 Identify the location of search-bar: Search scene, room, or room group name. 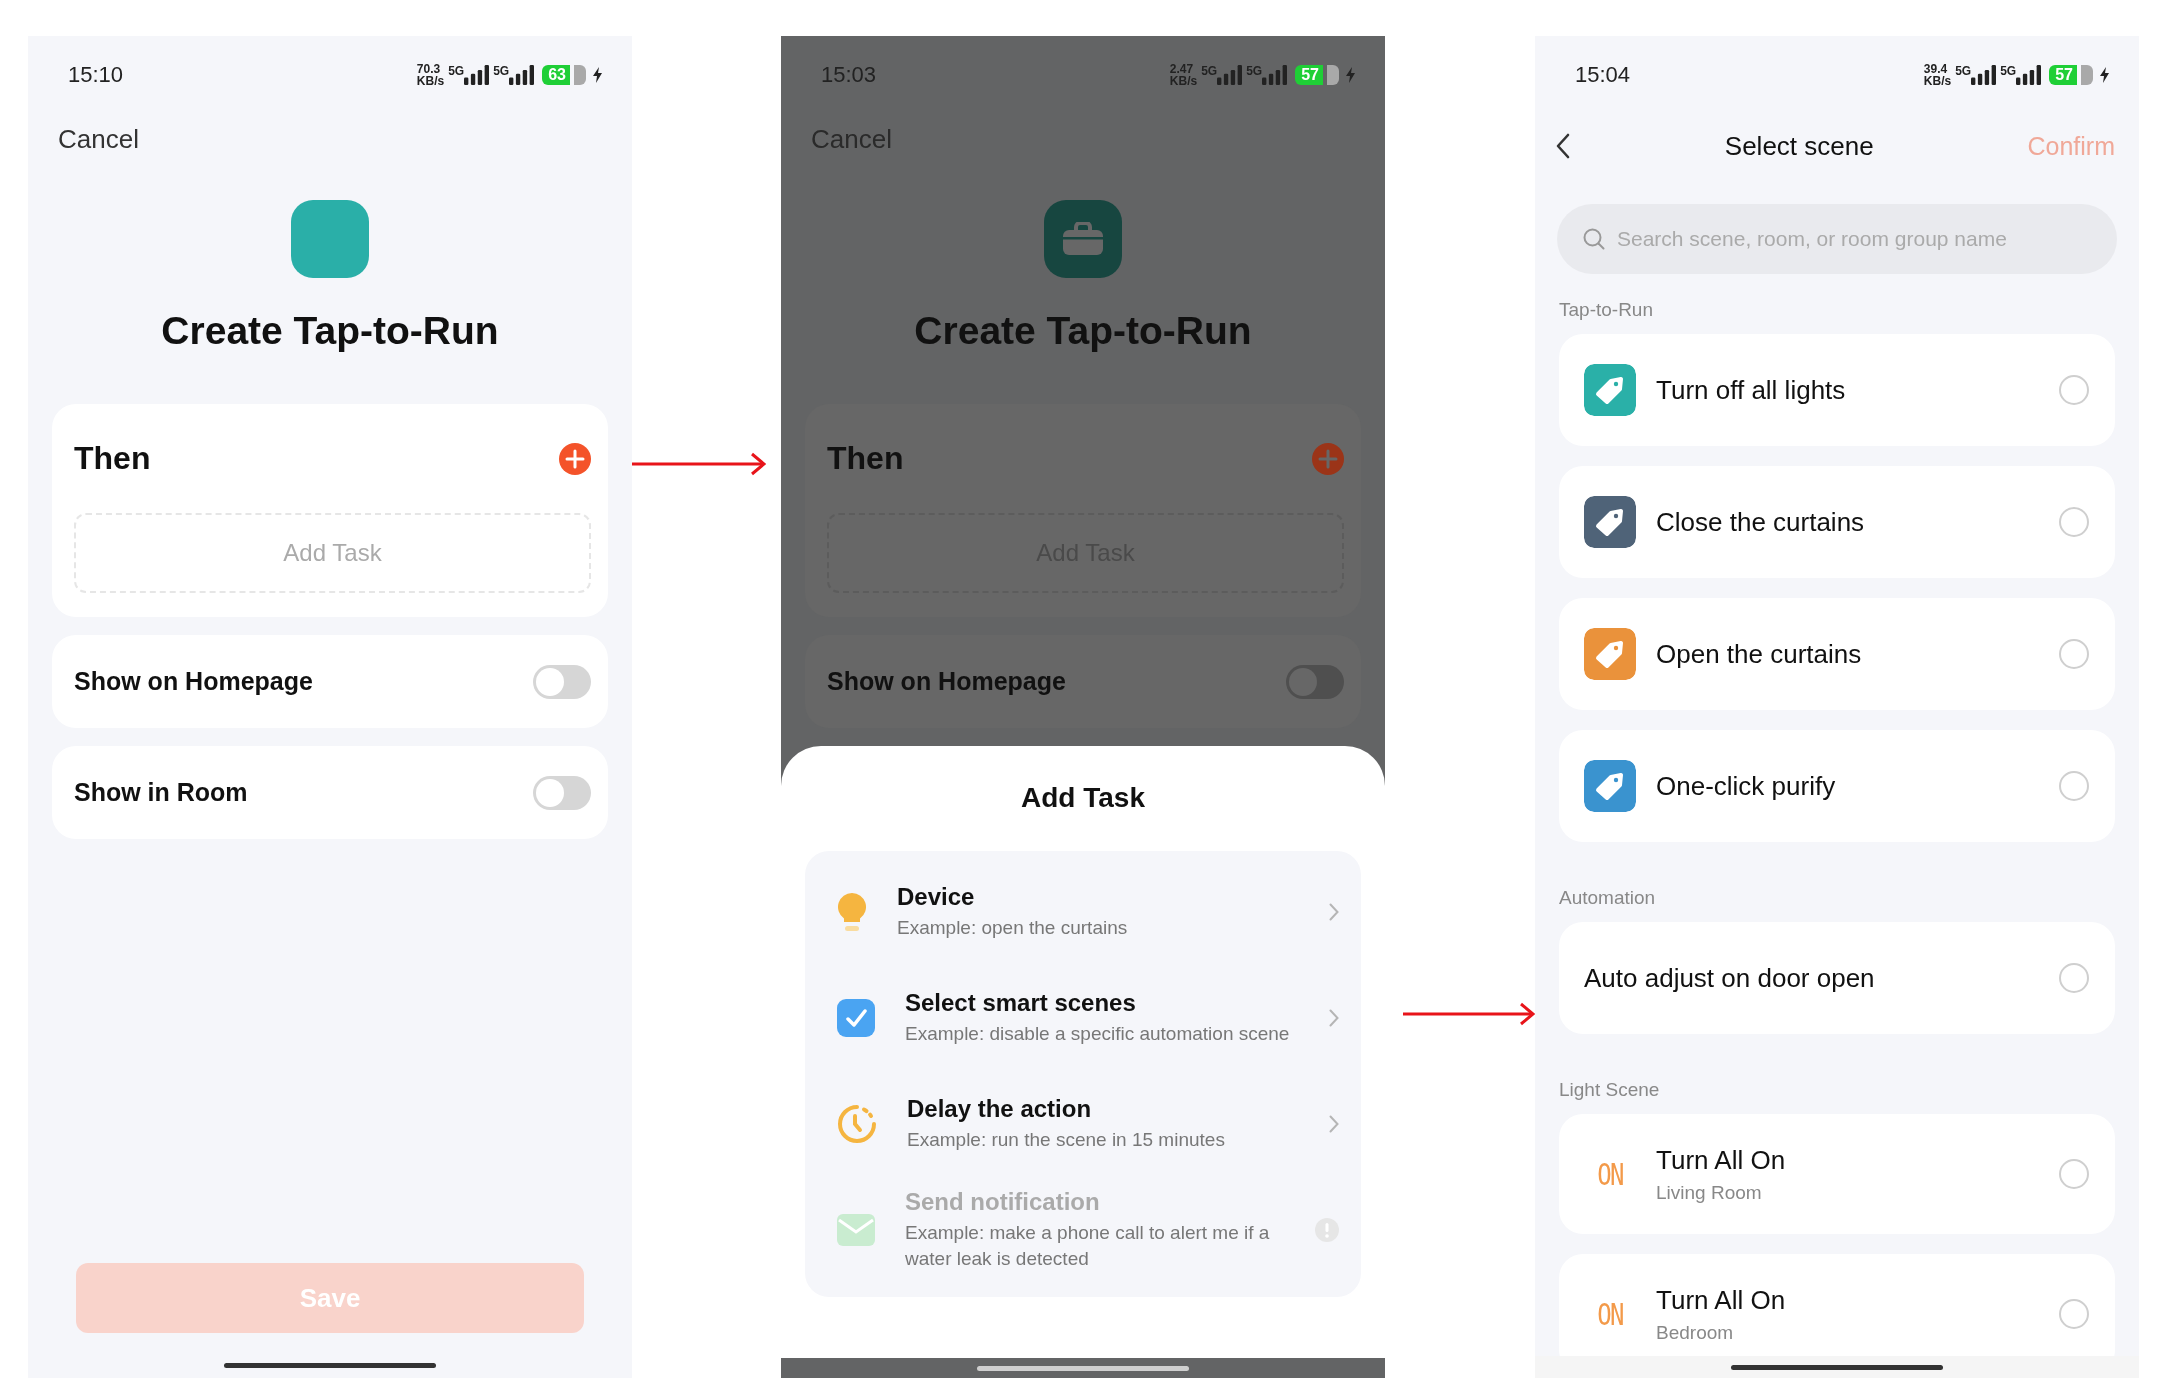
(1837, 239).